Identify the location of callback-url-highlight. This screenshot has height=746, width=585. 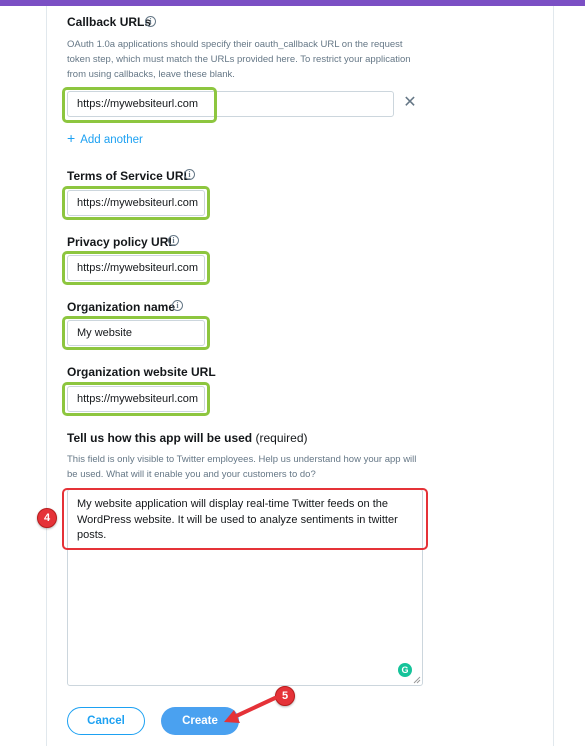
(139, 105).